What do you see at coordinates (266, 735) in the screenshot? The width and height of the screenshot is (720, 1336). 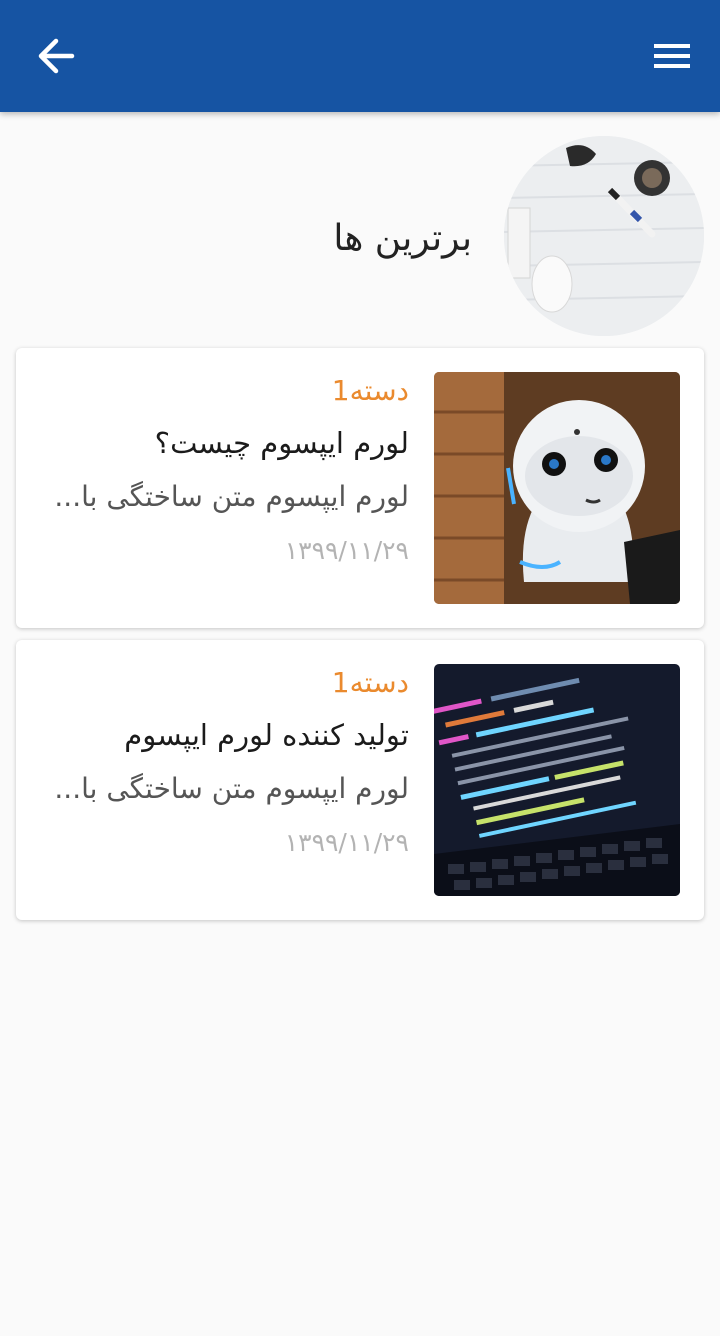 I see `article-title: تولید کننده لورم ایپسوم` at bounding box center [266, 735].